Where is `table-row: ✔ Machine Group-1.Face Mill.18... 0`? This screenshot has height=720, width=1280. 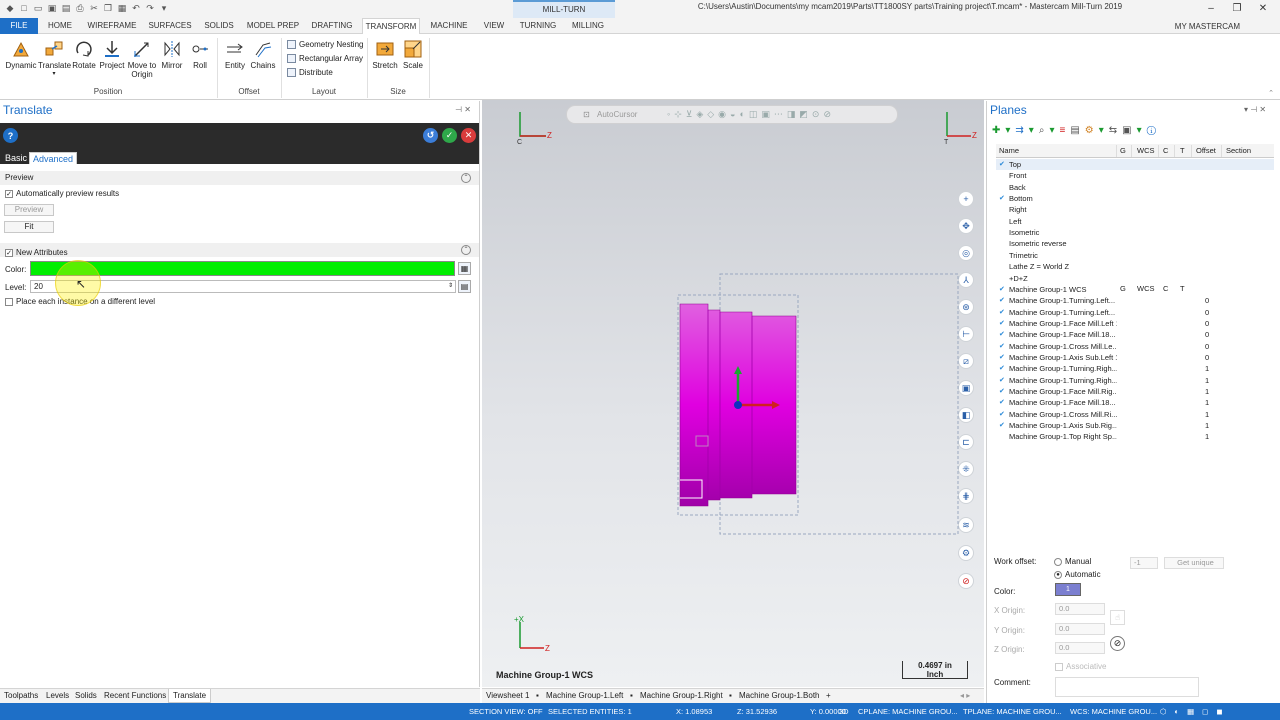
table-row: ✔ Machine Group-1.Face Mill.18... 0 is located at coordinates (1135, 334).